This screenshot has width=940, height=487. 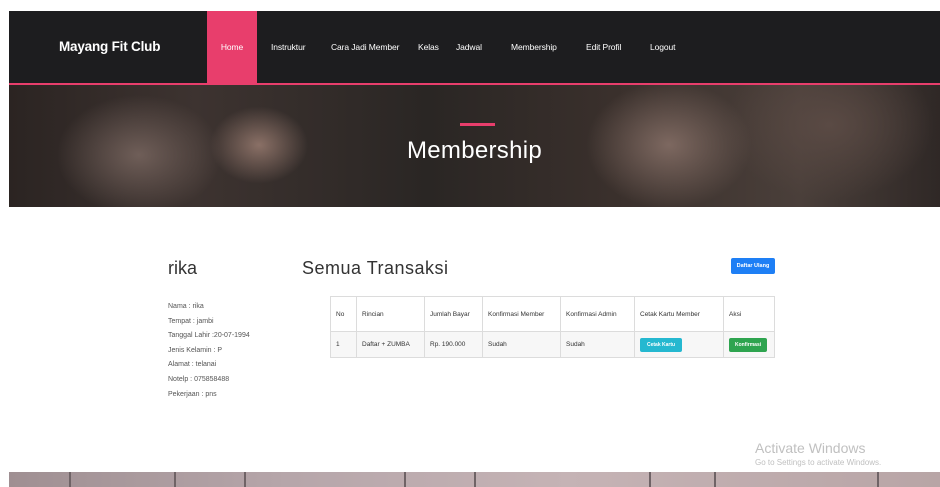 I want to click on hero-accent-line, so click(x=477, y=124).